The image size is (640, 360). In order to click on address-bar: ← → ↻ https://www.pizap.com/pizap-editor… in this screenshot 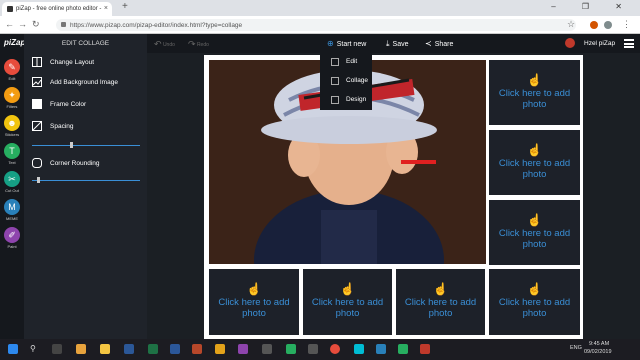, I will do `click(320, 25)`.